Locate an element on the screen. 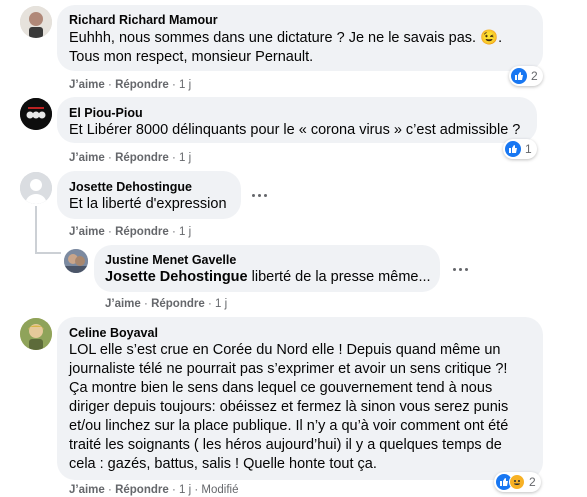 This screenshot has width=587, height=497. reaction-summary-celine: 2 is located at coordinates (517, 482).